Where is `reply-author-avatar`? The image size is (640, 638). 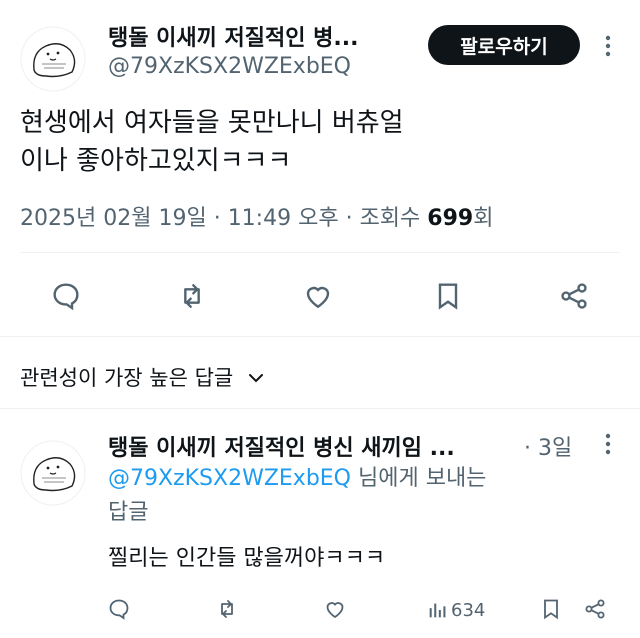
reply-author-avatar is located at coordinates (53, 473).